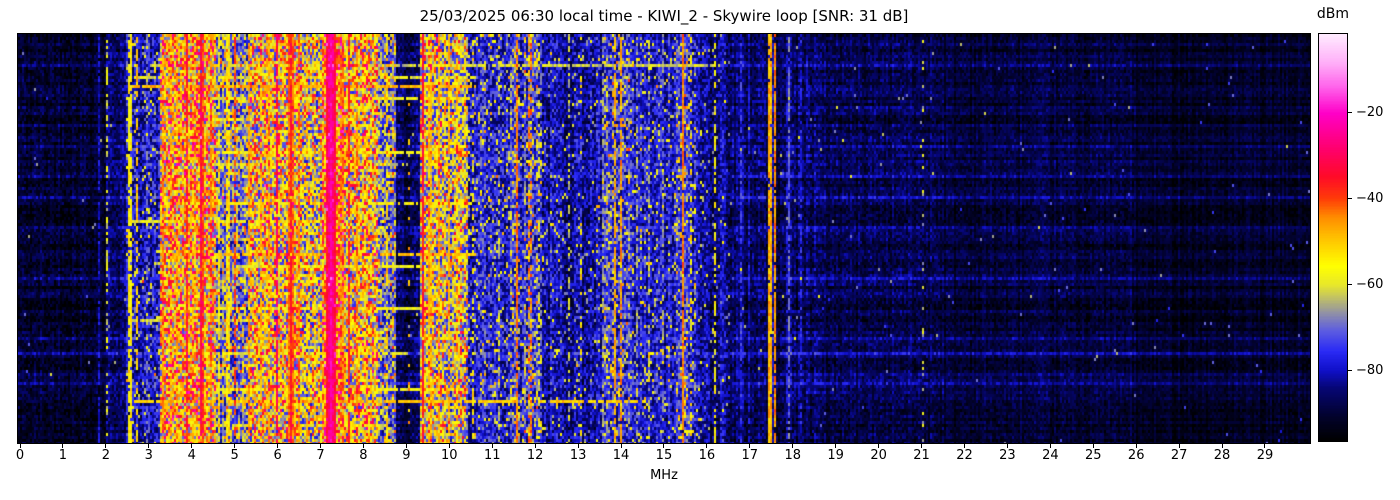 Image resolution: width=1400 pixels, height=500 pixels. I want to click on colorbar-gradient-canvas, so click(1333, 237).